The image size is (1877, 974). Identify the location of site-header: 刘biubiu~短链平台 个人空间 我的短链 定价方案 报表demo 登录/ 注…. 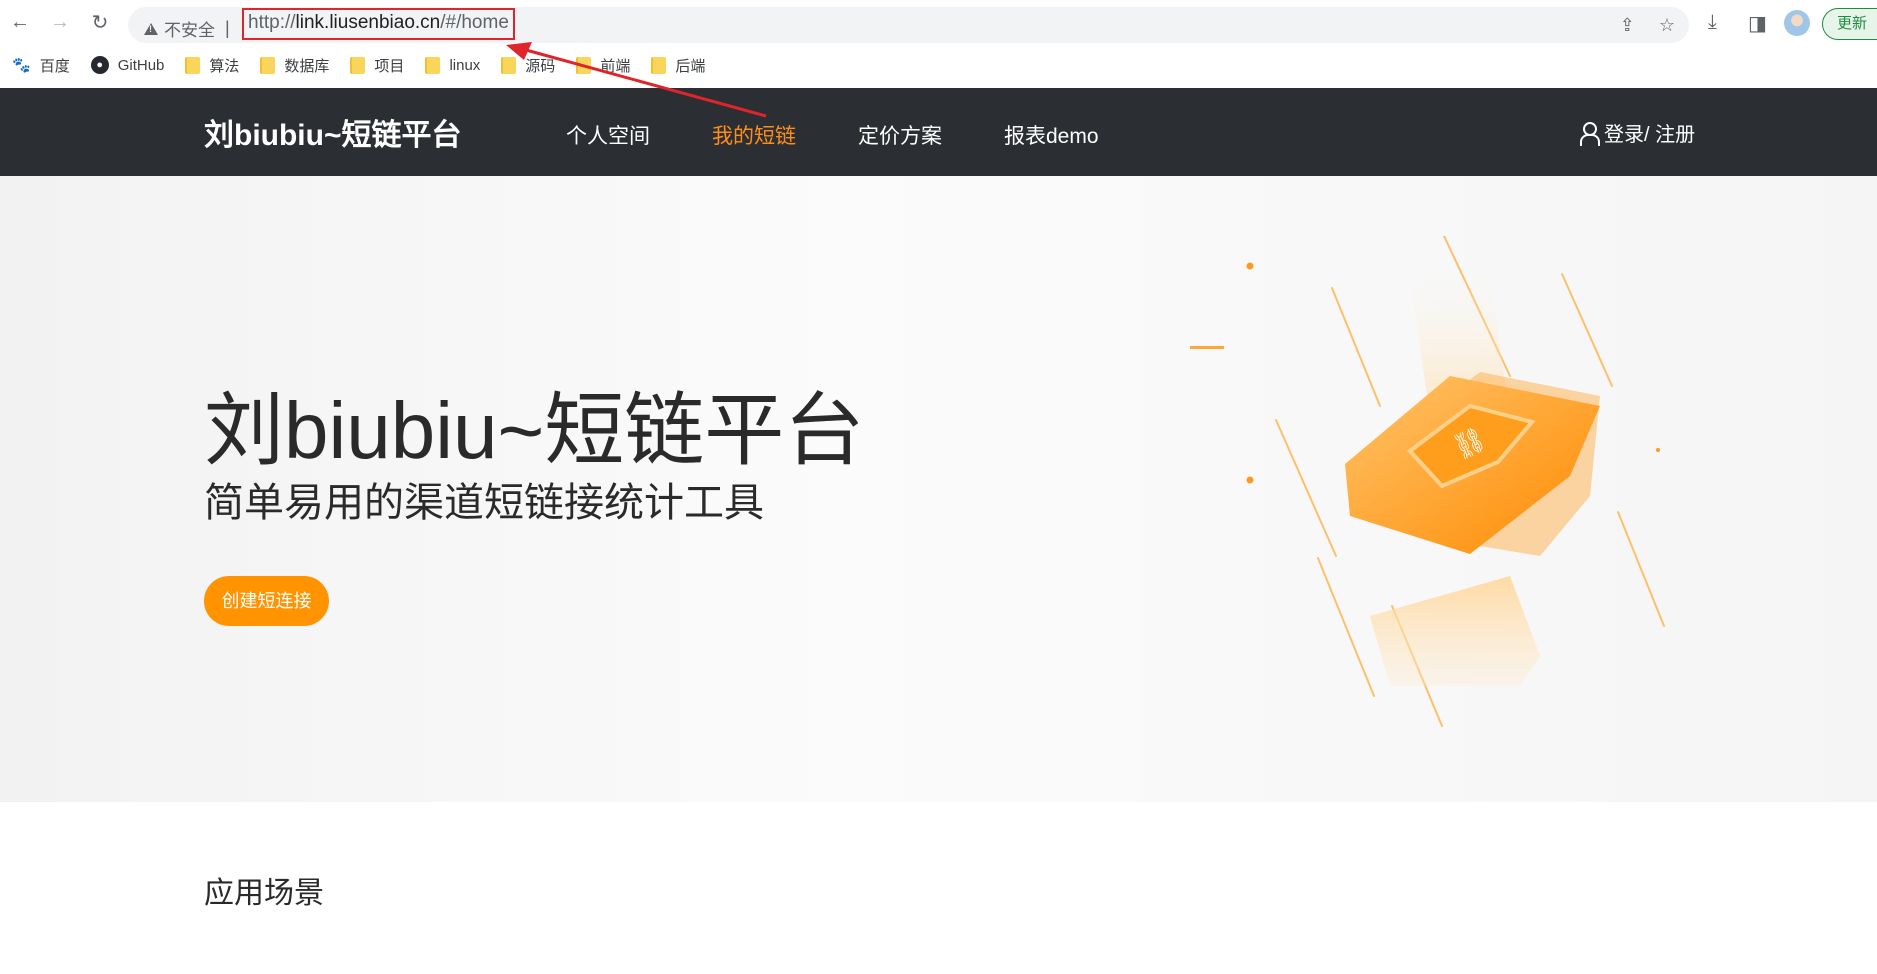
(938, 132).